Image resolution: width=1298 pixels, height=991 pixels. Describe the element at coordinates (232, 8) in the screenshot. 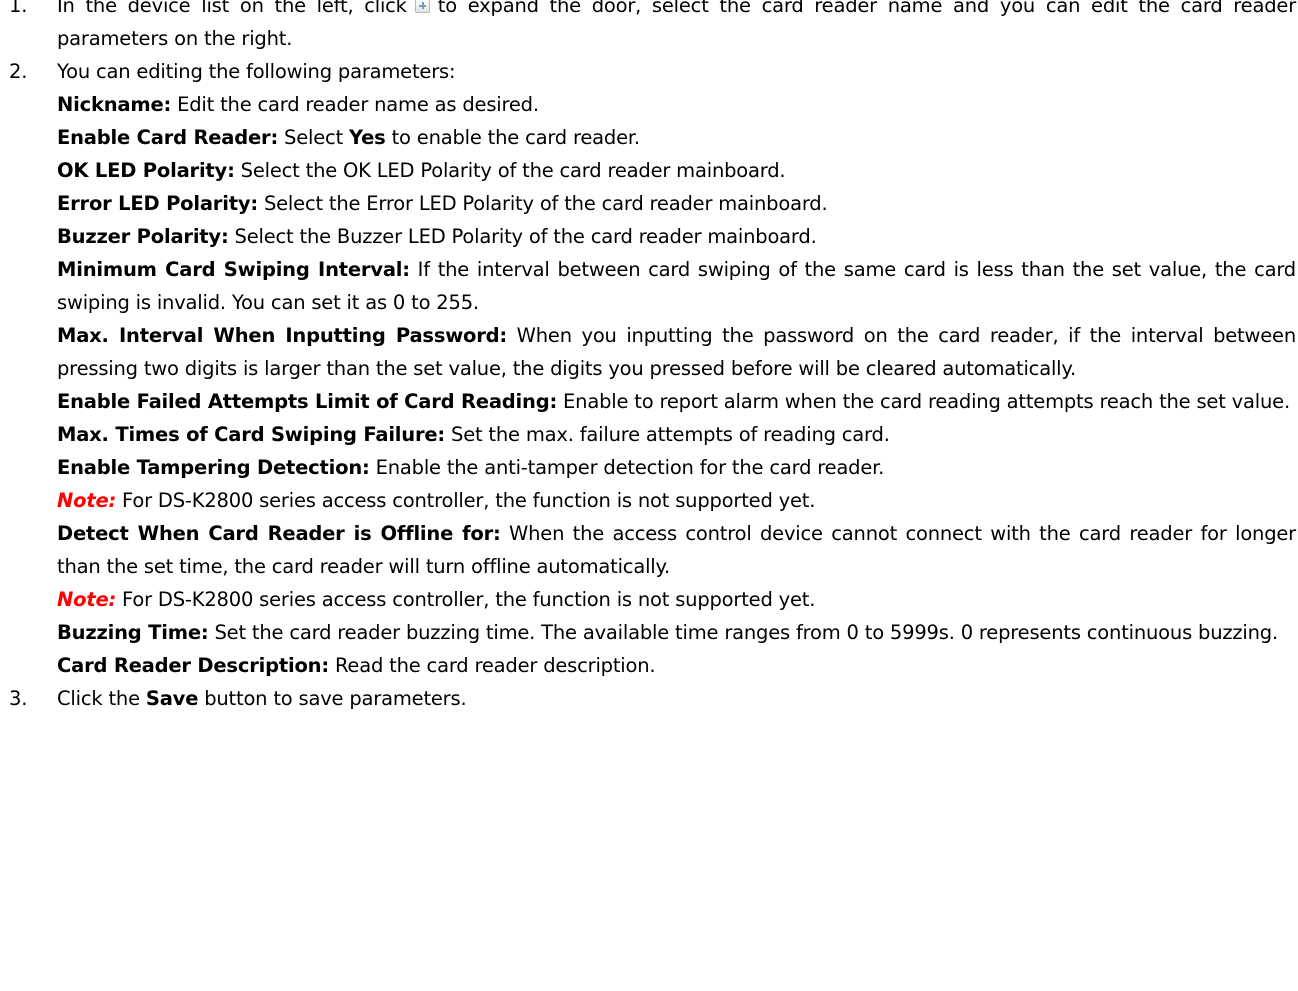

I see `step-text: In the device list on the left, click` at that location.